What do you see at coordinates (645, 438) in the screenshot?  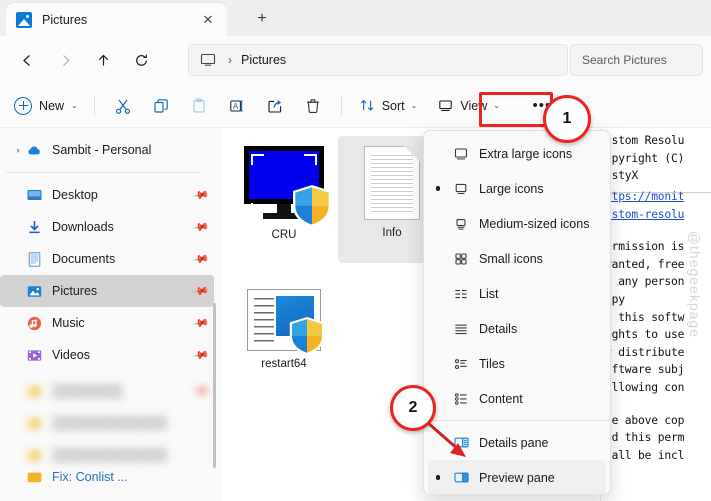 I see `preview-line: nd this perm` at bounding box center [645, 438].